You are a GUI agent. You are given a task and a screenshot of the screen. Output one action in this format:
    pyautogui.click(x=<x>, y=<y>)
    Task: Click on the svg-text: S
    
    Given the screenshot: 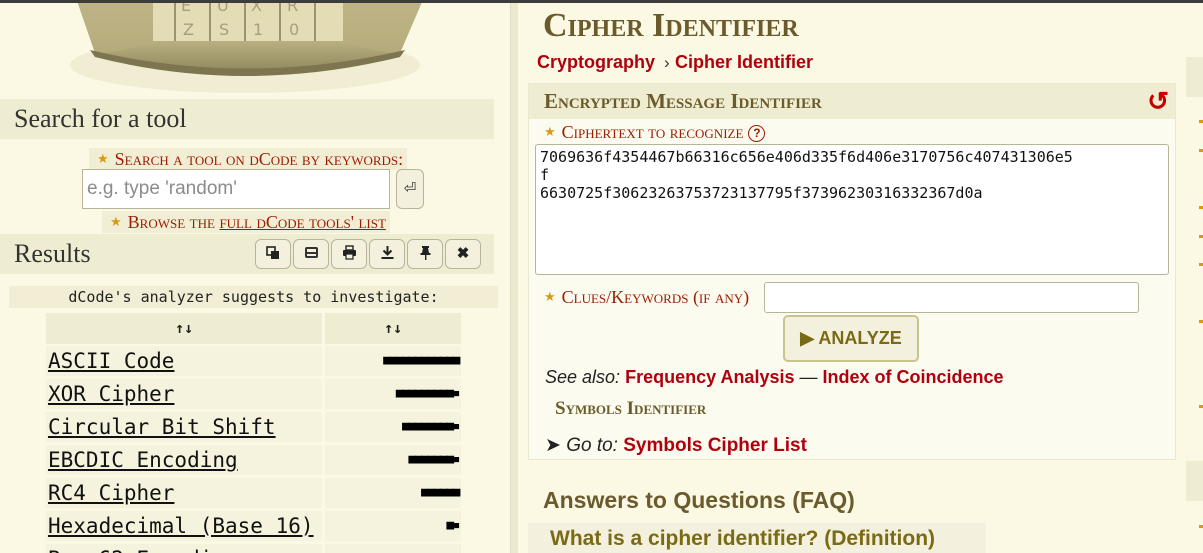 What is the action you would take?
    pyautogui.click(x=224, y=29)
    